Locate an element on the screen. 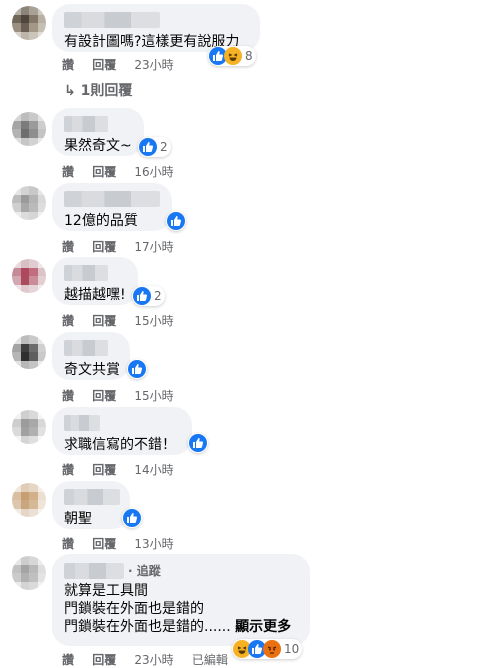 This screenshot has width=488, height=668. comment-actions: 讚 回覆 23小時 已編輯 is located at coordinates (152, 659).